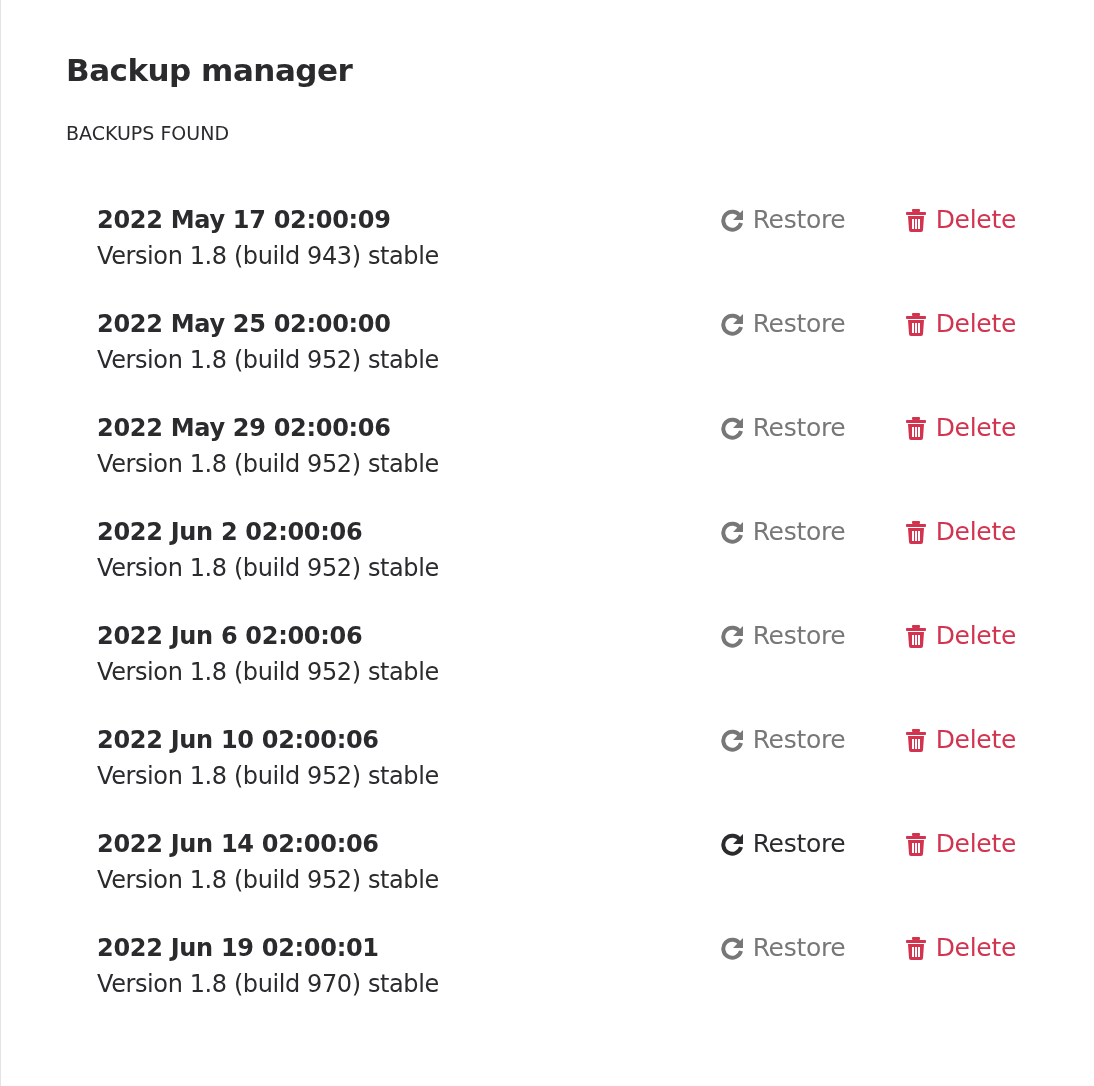  What do you see at coordinates (238, 740) in the screenshot?
I see `backup-date: 2022 Jun 10 02:00:06` at bounding box center [238, 740].